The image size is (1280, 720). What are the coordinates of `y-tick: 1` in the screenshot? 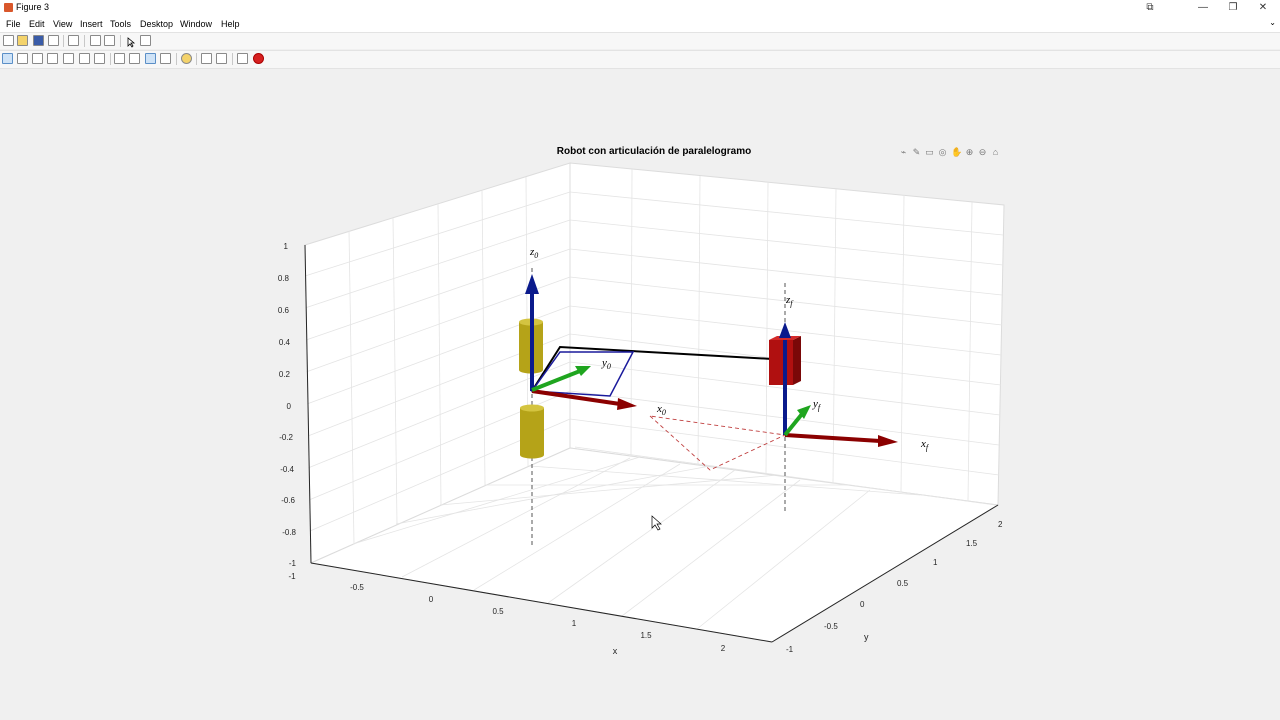 It's located at (935, 562).